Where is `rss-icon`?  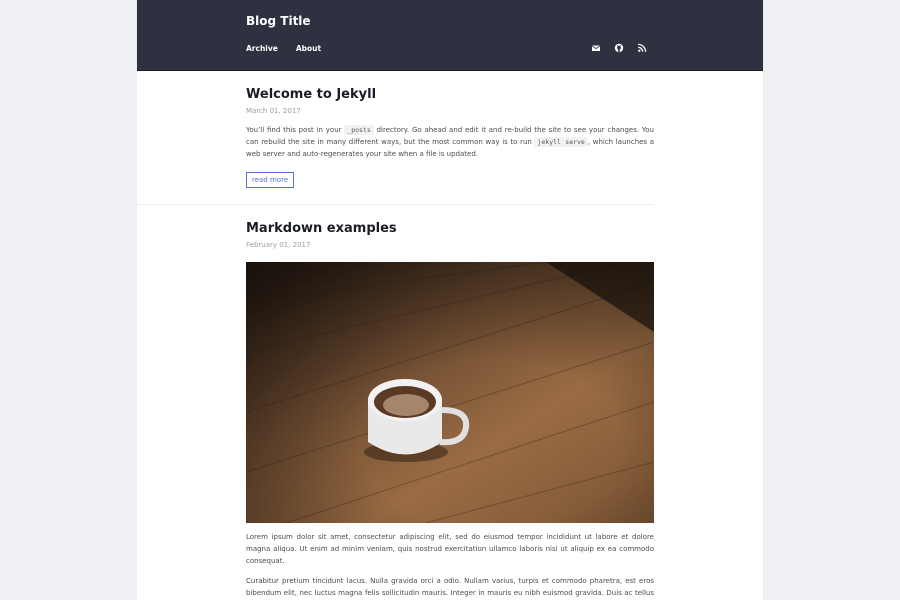 rss-icon is located at coordinates (642, 47).